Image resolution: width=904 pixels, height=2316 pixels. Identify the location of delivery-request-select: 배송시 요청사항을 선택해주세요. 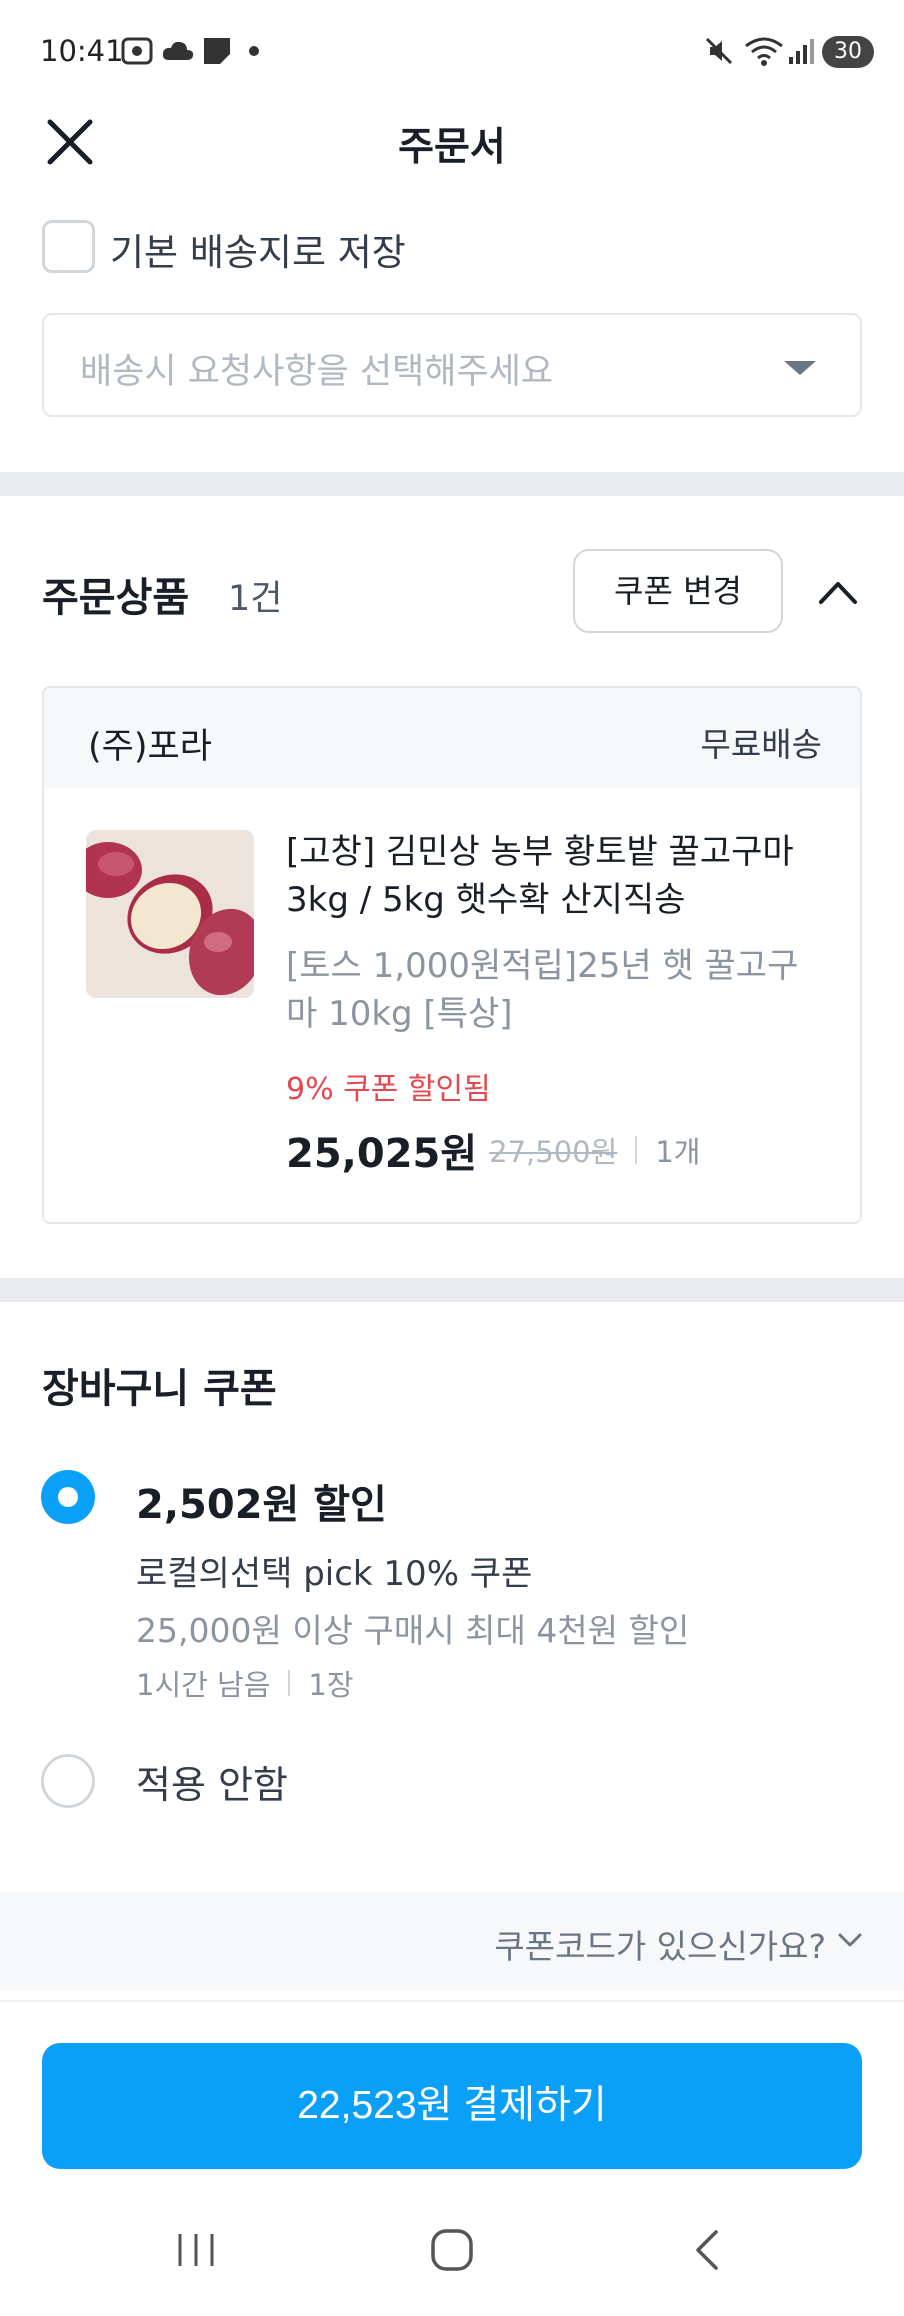
(452, 365).